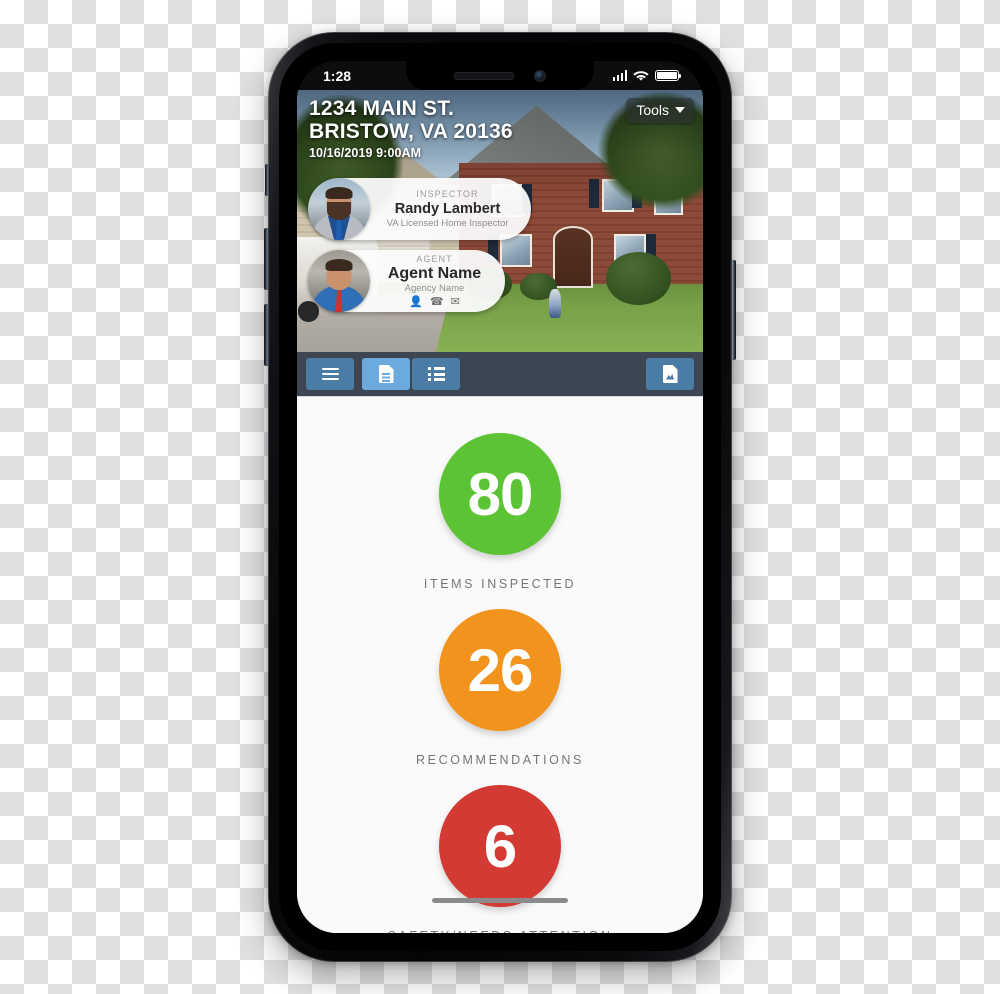 This screenshot has width=1000, height=994. I want to click on phone-notch, so click(500, 75).